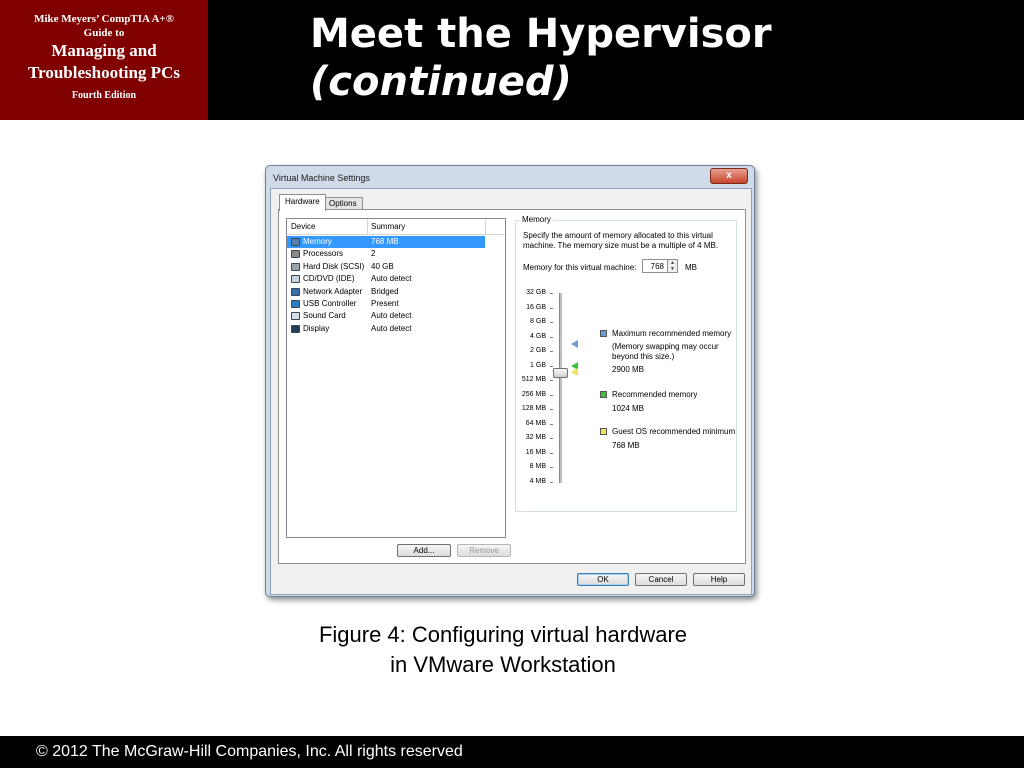 This screenshot has width=1024, height=768. I want to click on legend-guest-minimum: Guest OS recommended minimum 768 MB, so click(667, 440).